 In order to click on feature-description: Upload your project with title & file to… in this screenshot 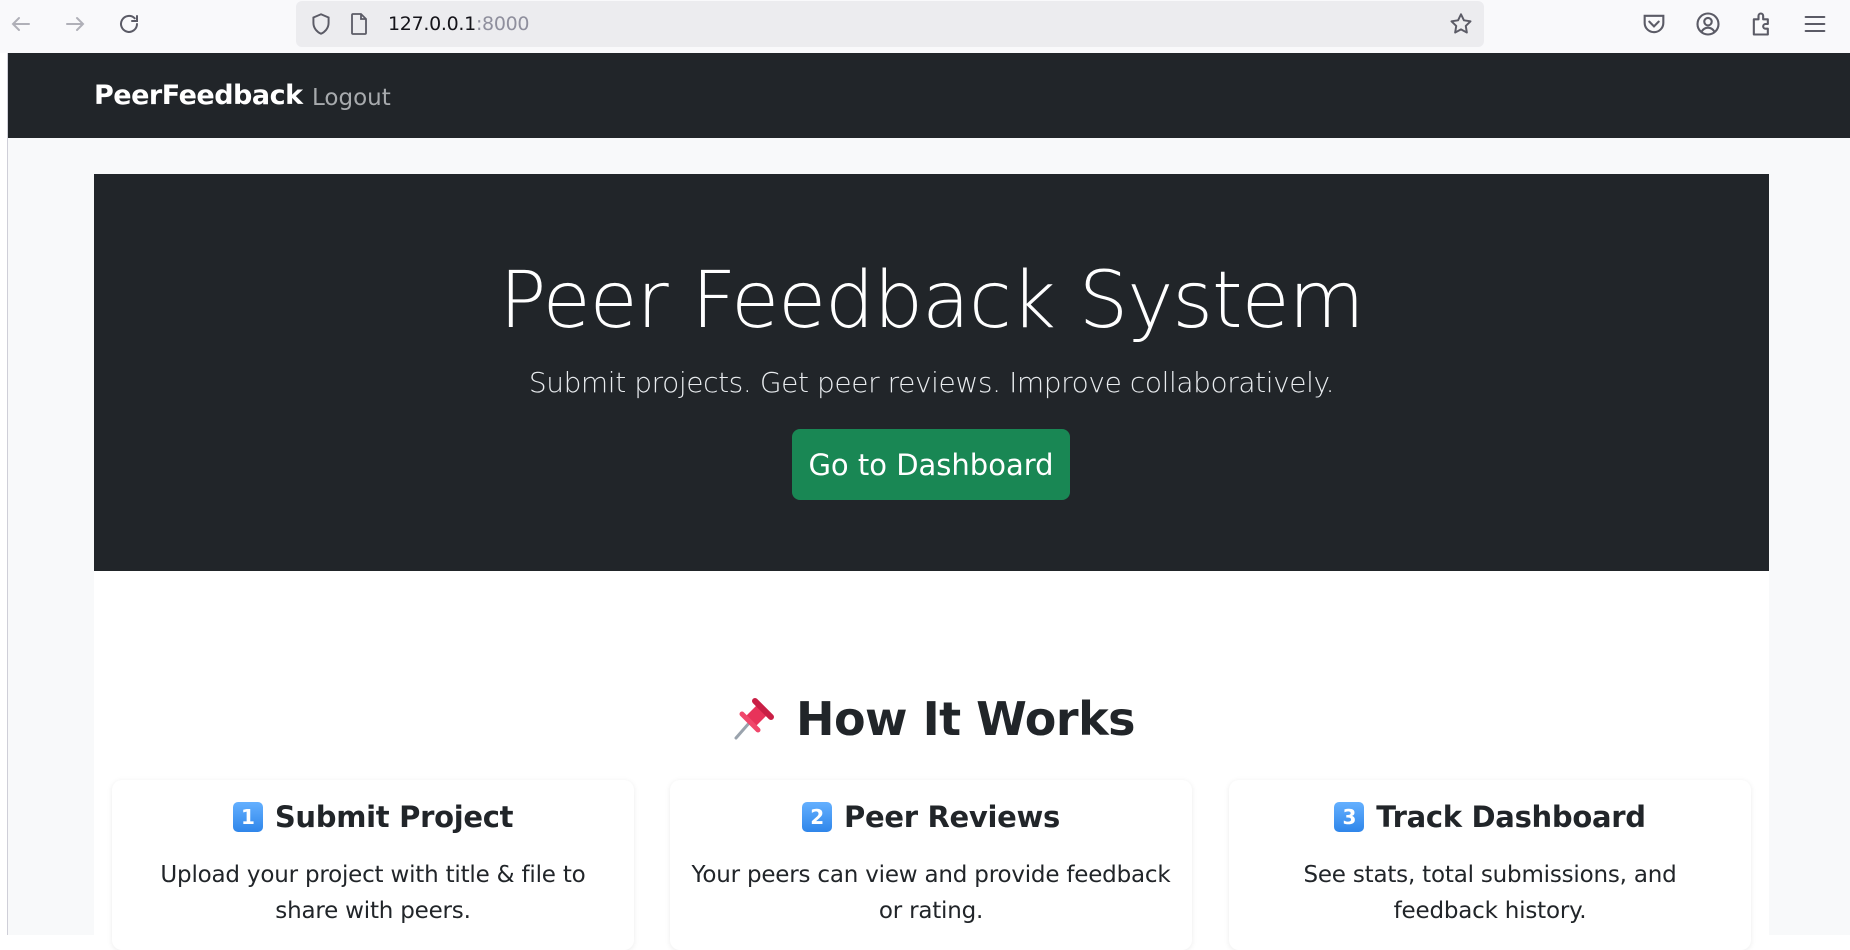, I will do `click(373, 893)`.